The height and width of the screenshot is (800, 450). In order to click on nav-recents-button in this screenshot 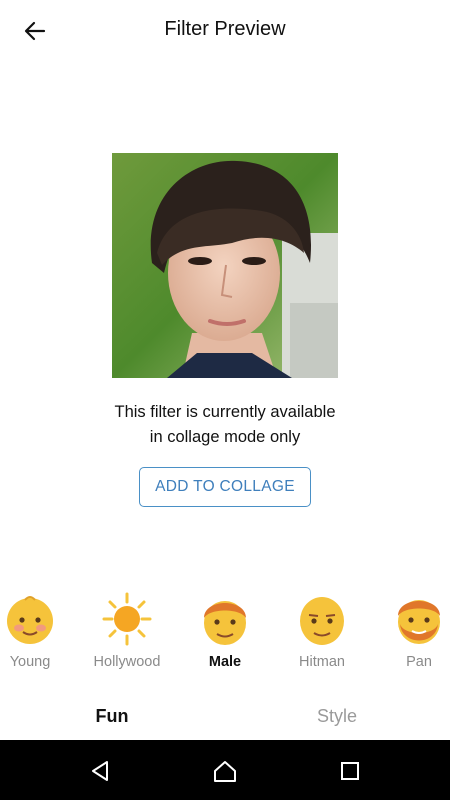, I will do `click(350, 771)`.